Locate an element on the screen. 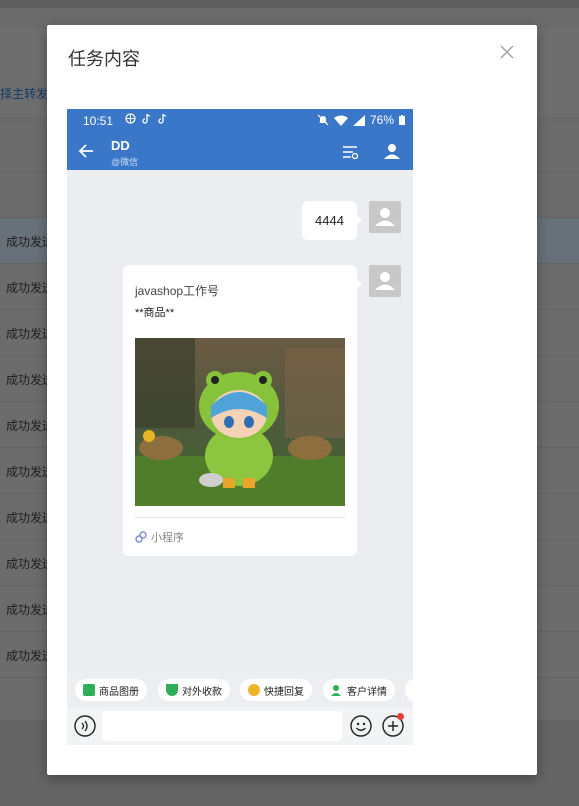 The height and width of the screenshot is (806, 579). product-image is located at coordinates (240, 422).